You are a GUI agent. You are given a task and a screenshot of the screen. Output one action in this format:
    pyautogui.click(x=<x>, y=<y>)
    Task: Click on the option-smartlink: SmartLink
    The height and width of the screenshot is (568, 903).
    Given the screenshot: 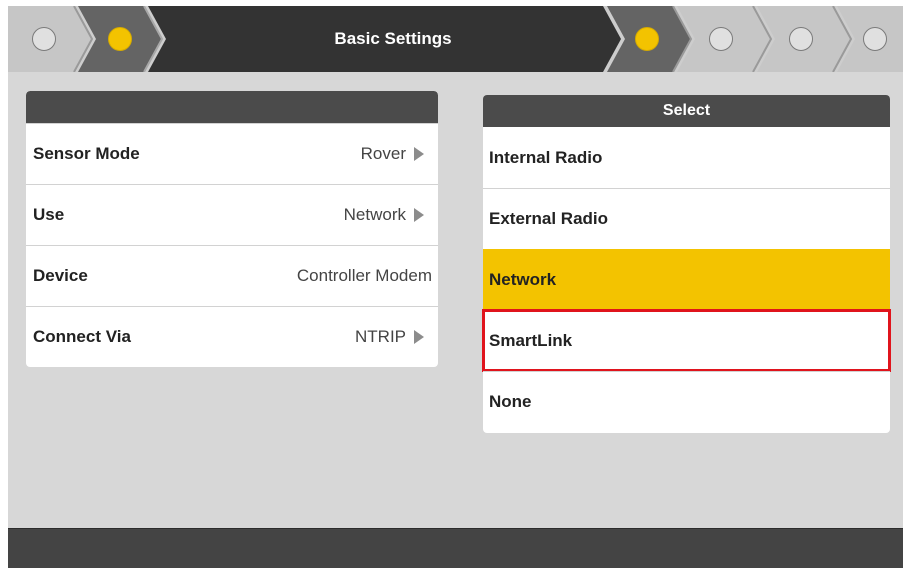 What is the action you would take?
    pyautogui.click(x=686, y=340)
    